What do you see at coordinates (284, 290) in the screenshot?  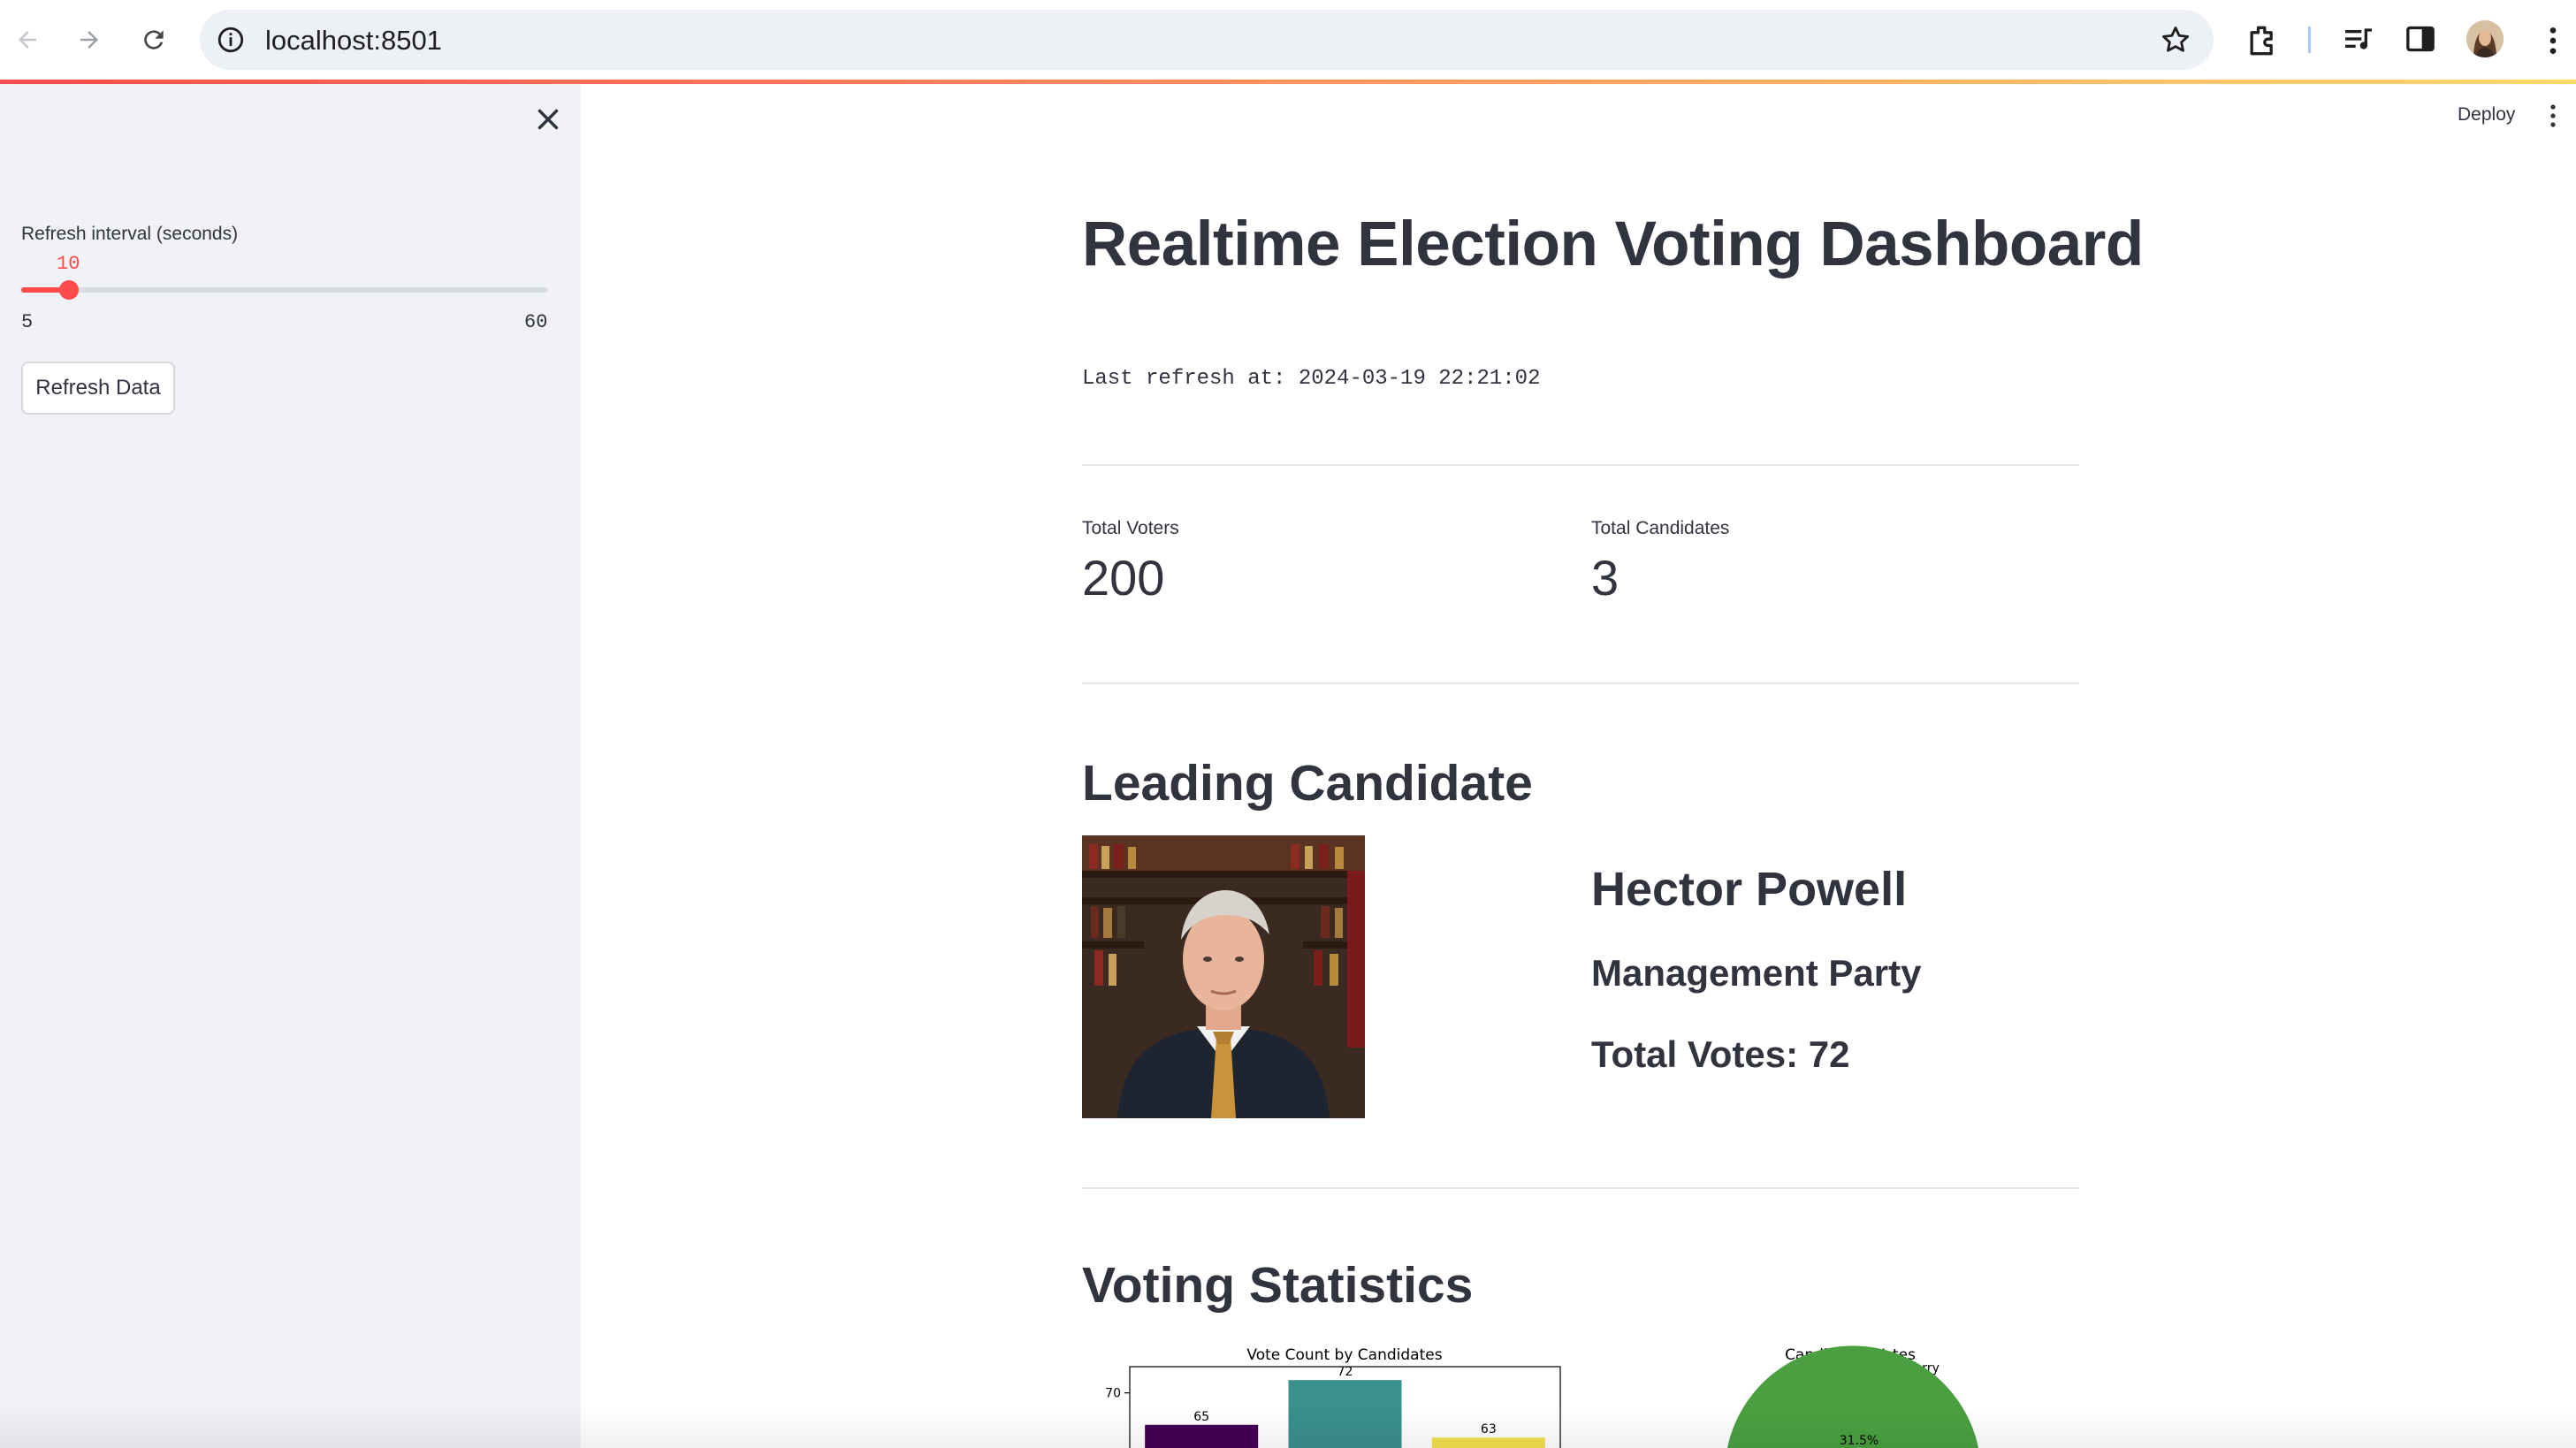 I see `refresh-interval-slider` at bounding box center [284, 290].